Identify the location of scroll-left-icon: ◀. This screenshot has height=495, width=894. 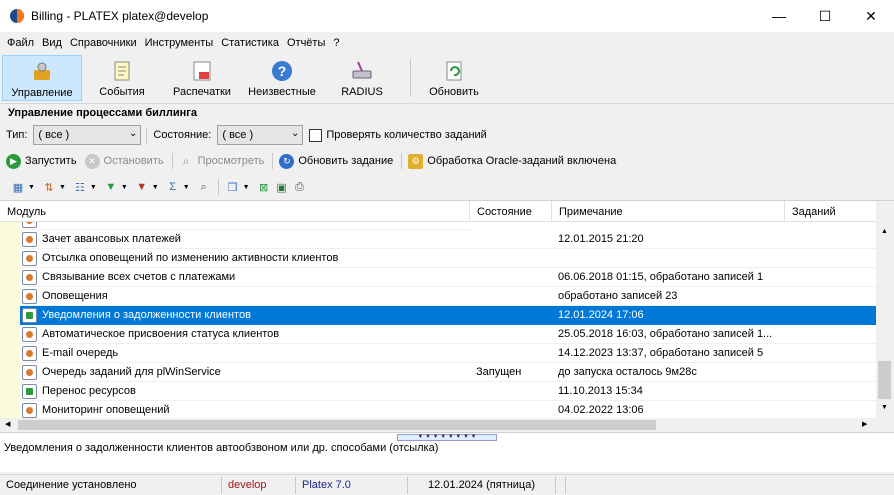
(7, 424).